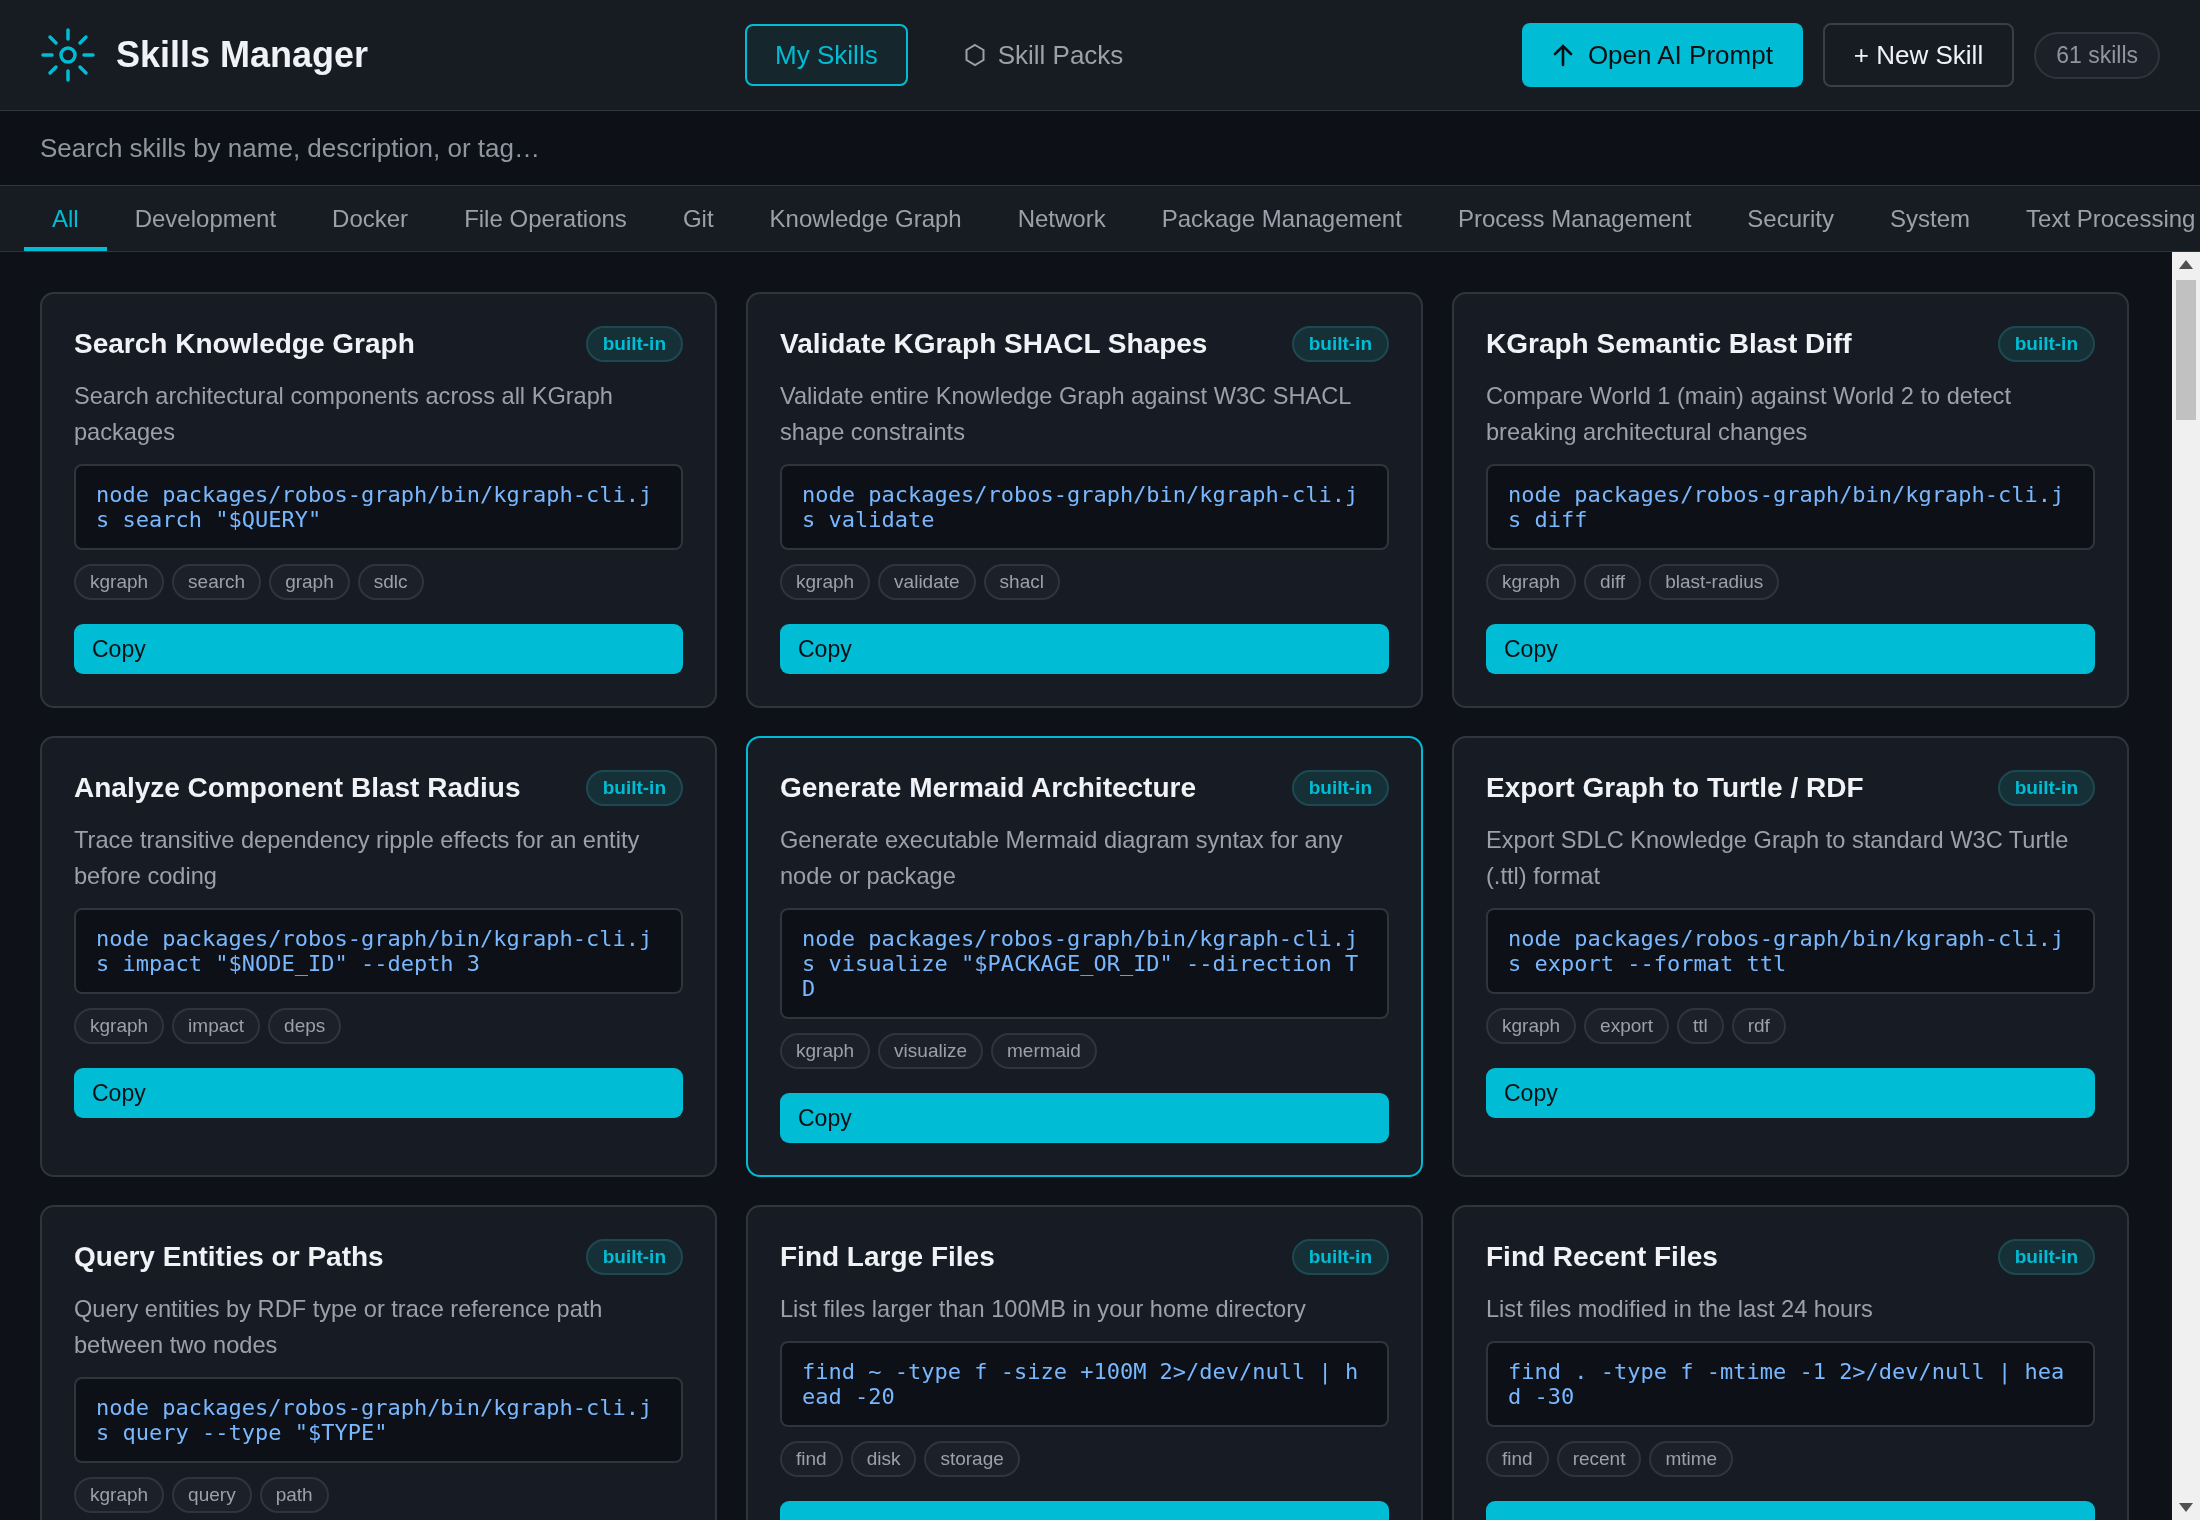 The width and height of the screenshot is (2200, 1520). Describe the element at coordinates (378, 507) in the screenshot. I see `command-block: node packages/robos-graph/bin/kgraph-cli.js search "$QUERY"` at that location.